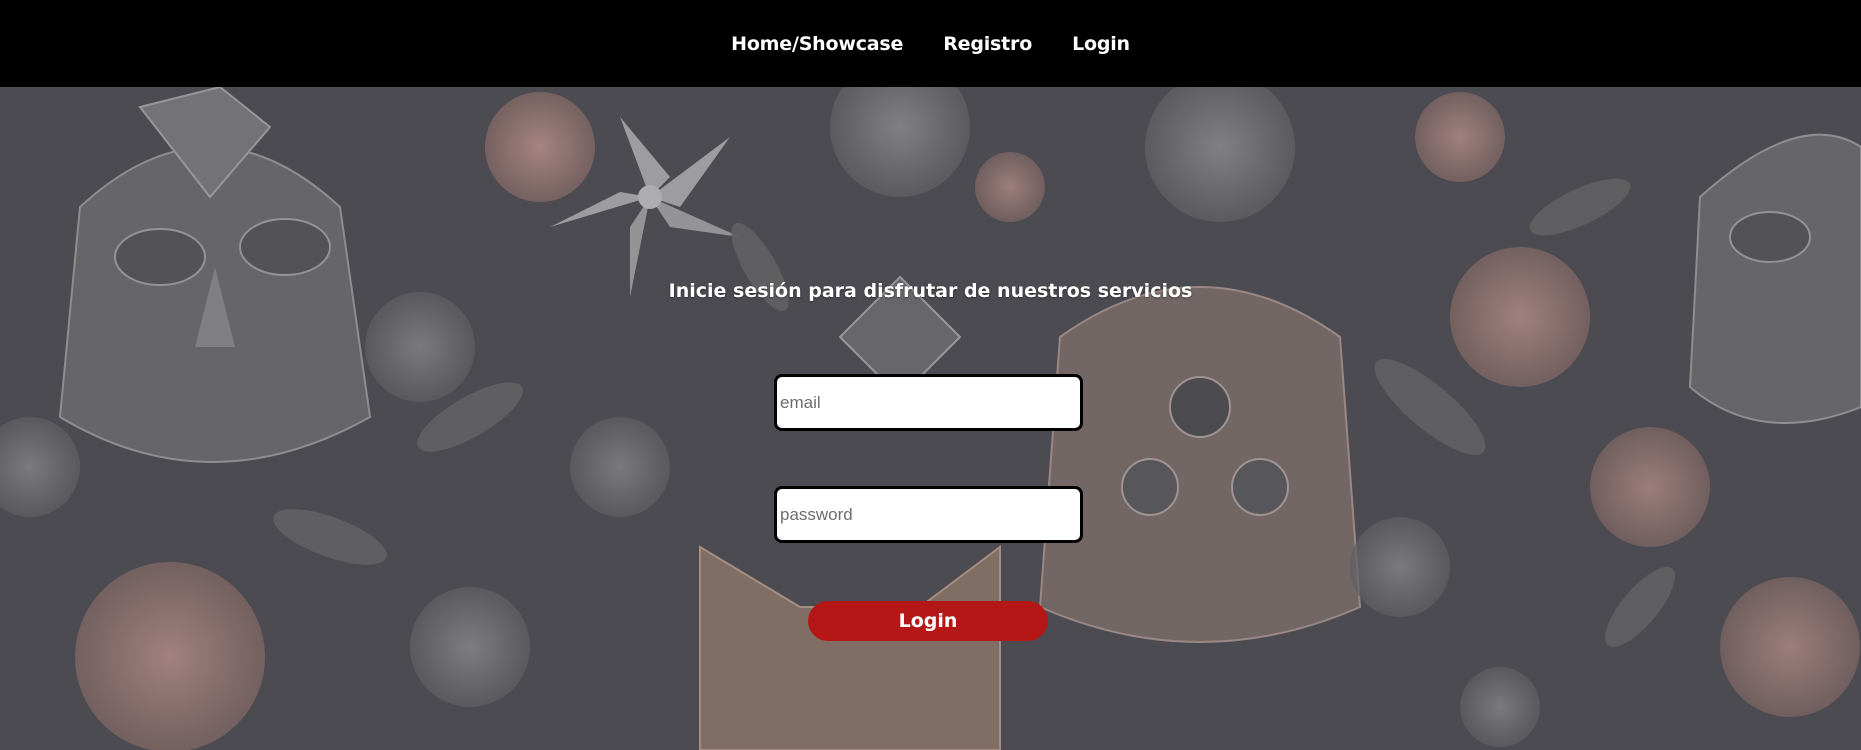 The image size is (1861, 750). Describe the element at coordinates (817, 44) in the screenshot. I see `nav-link-home-showcase: Home/Showcase` at that location.